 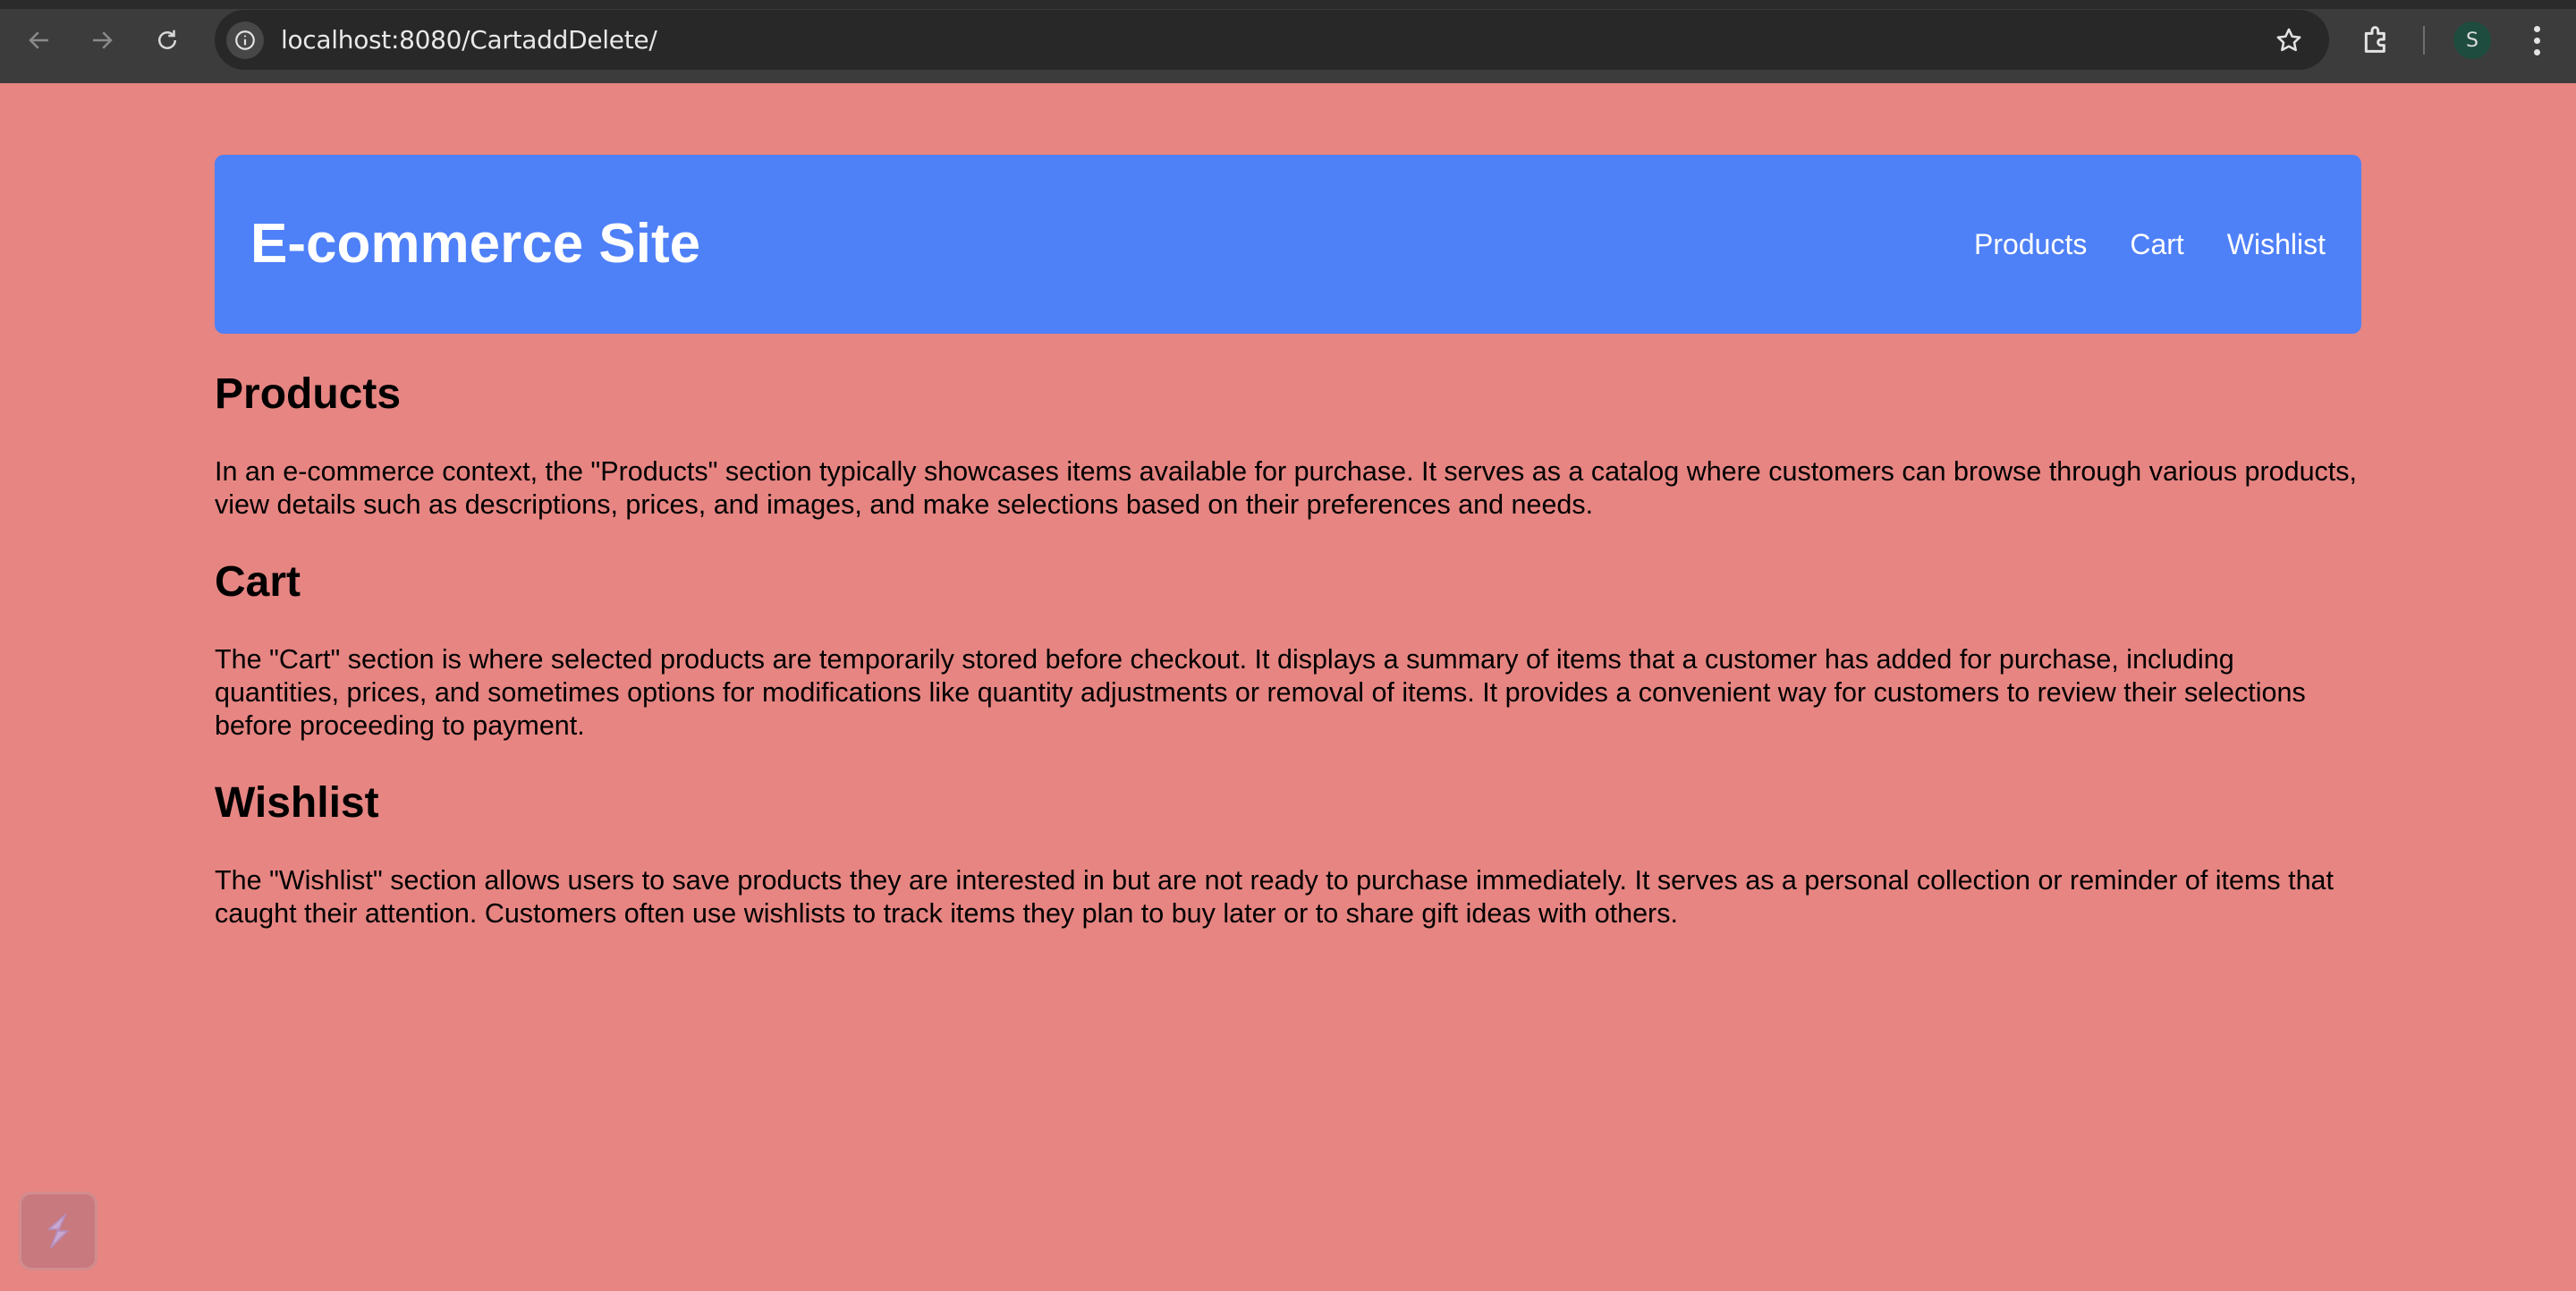 What do you see at coordinates (2424, 40) in the screenshot?
I see `toolbar-divider` at bounding box center [2424, 40].